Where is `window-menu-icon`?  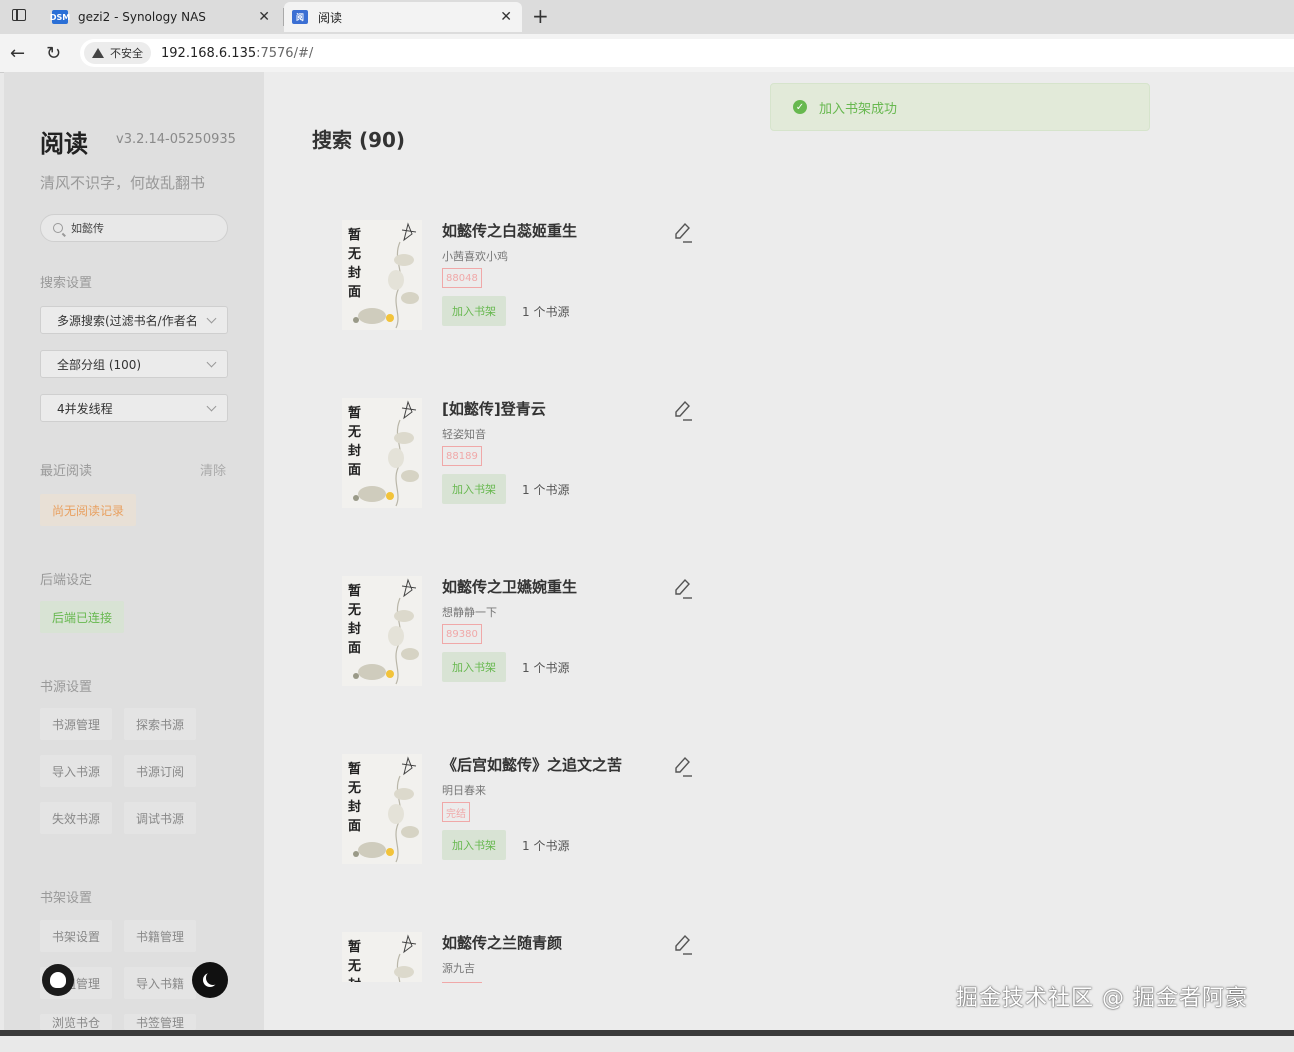 window-menu-icon is located at coordinates (19, 15).